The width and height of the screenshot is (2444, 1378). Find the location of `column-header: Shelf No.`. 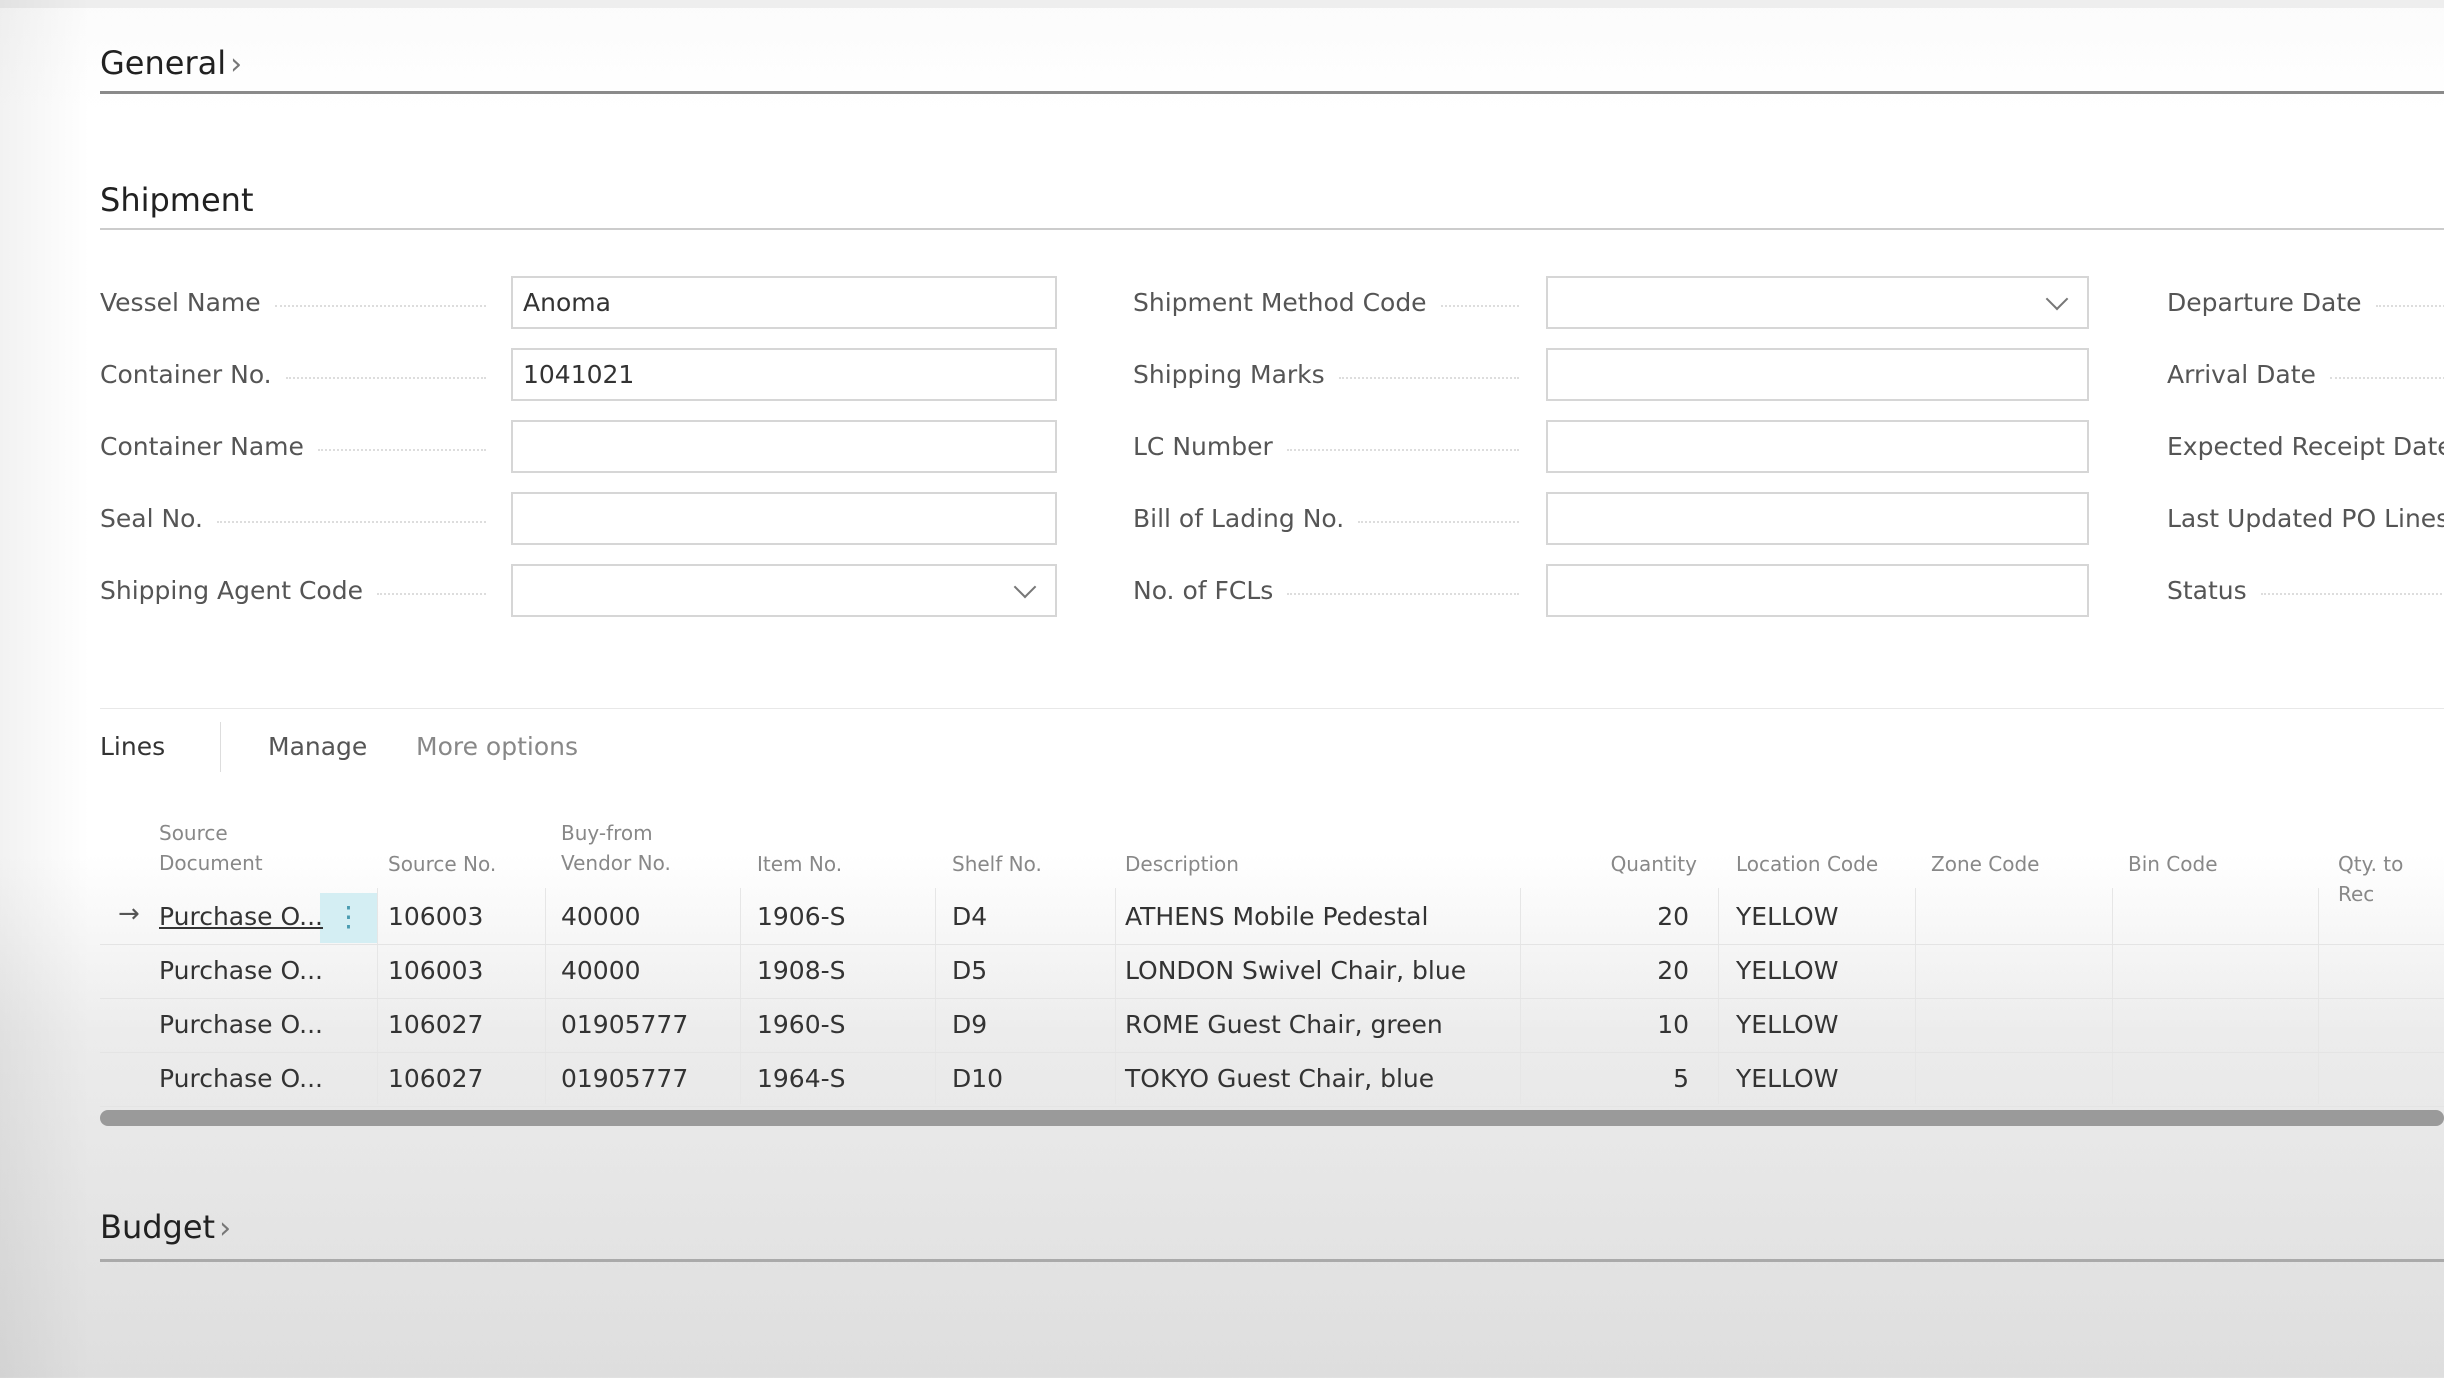

column-header: Shelf No. is located at coordinates (997, 864).